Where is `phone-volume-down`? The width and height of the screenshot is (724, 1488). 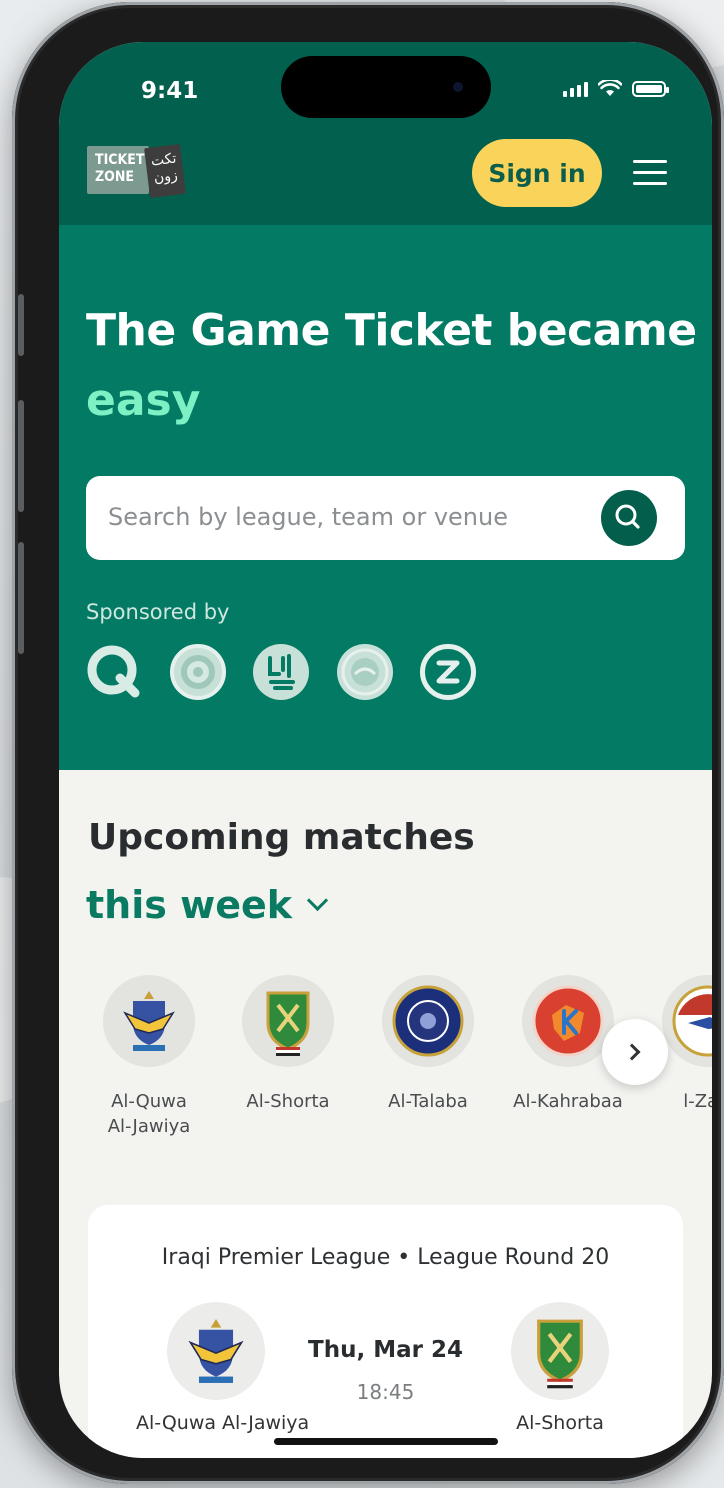
phone-volume-down is located at coordinates (21, 598).